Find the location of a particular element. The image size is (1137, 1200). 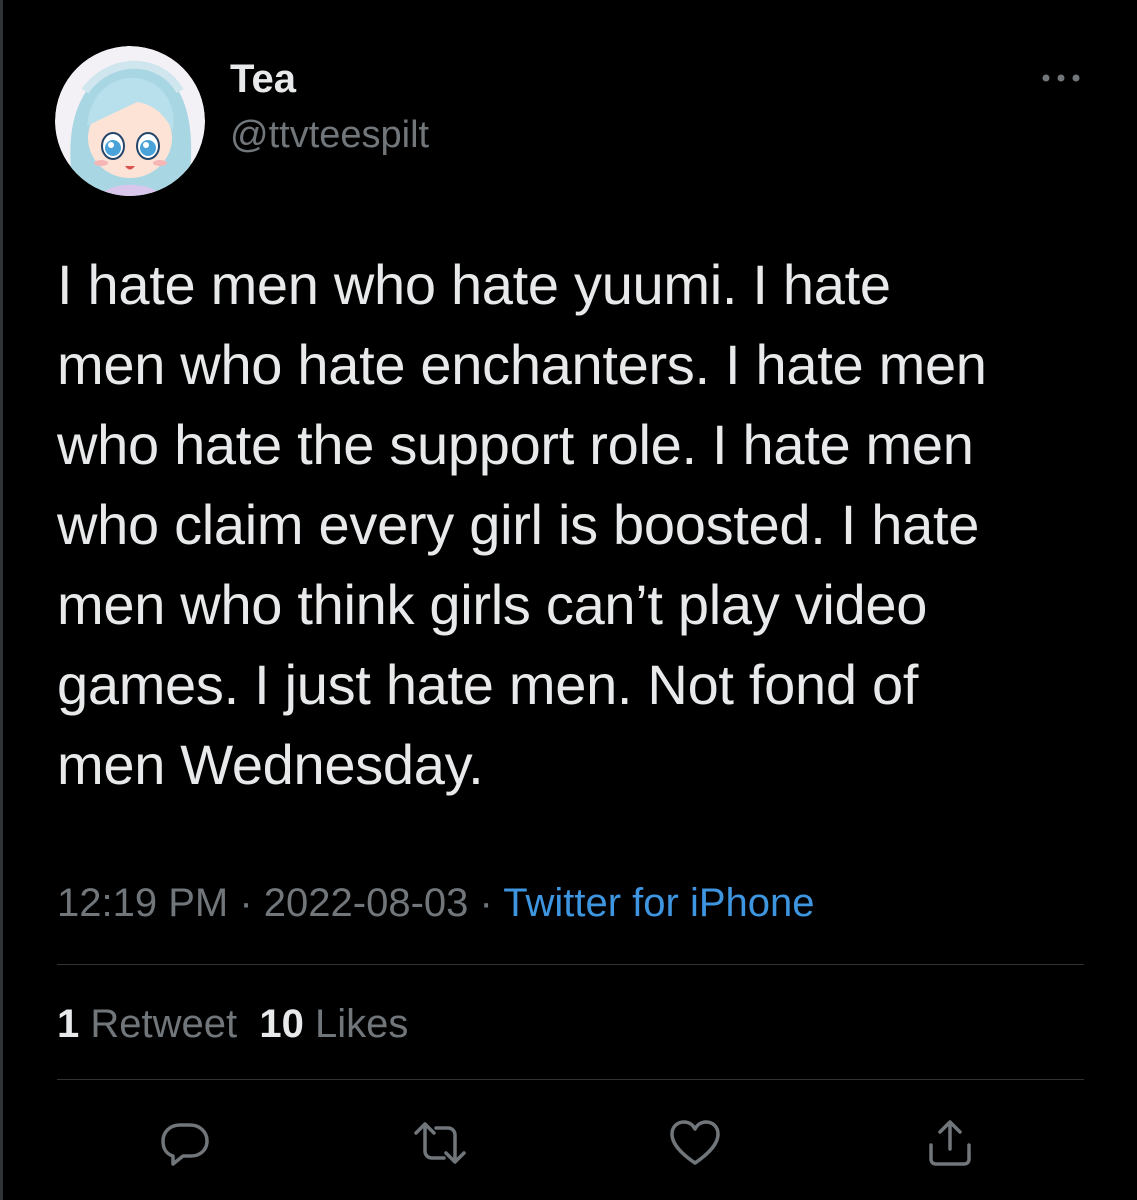

reply-button is located at coordinates (185, 1143).